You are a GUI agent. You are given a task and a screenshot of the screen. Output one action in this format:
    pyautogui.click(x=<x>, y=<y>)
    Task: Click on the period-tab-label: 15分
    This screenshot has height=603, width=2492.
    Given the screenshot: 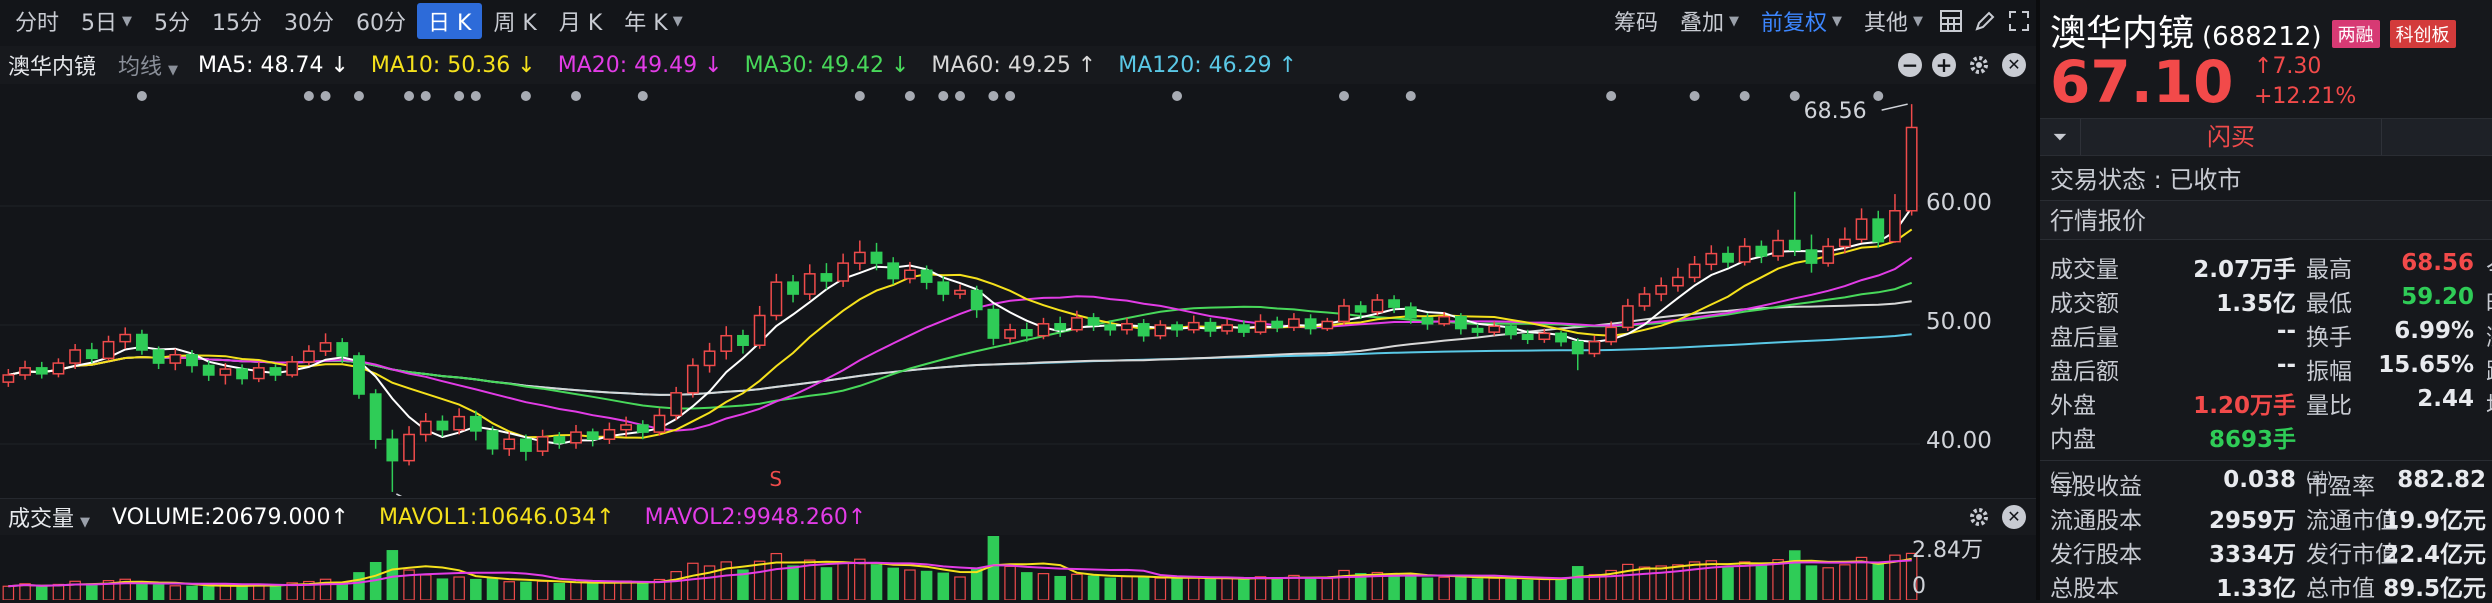 What is the action you would take?
    pyautogui.click(x=237, y=23)
    